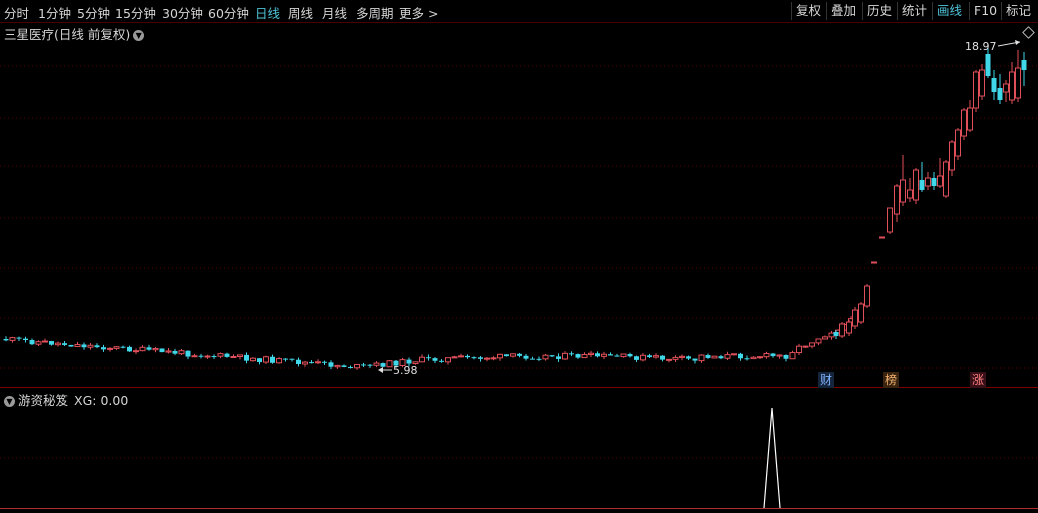 The image size is (1038, 513). Describe the element at coordinates (978, 380) in the screenshot. I see `event-tag-limit-up: 涨` at that location.